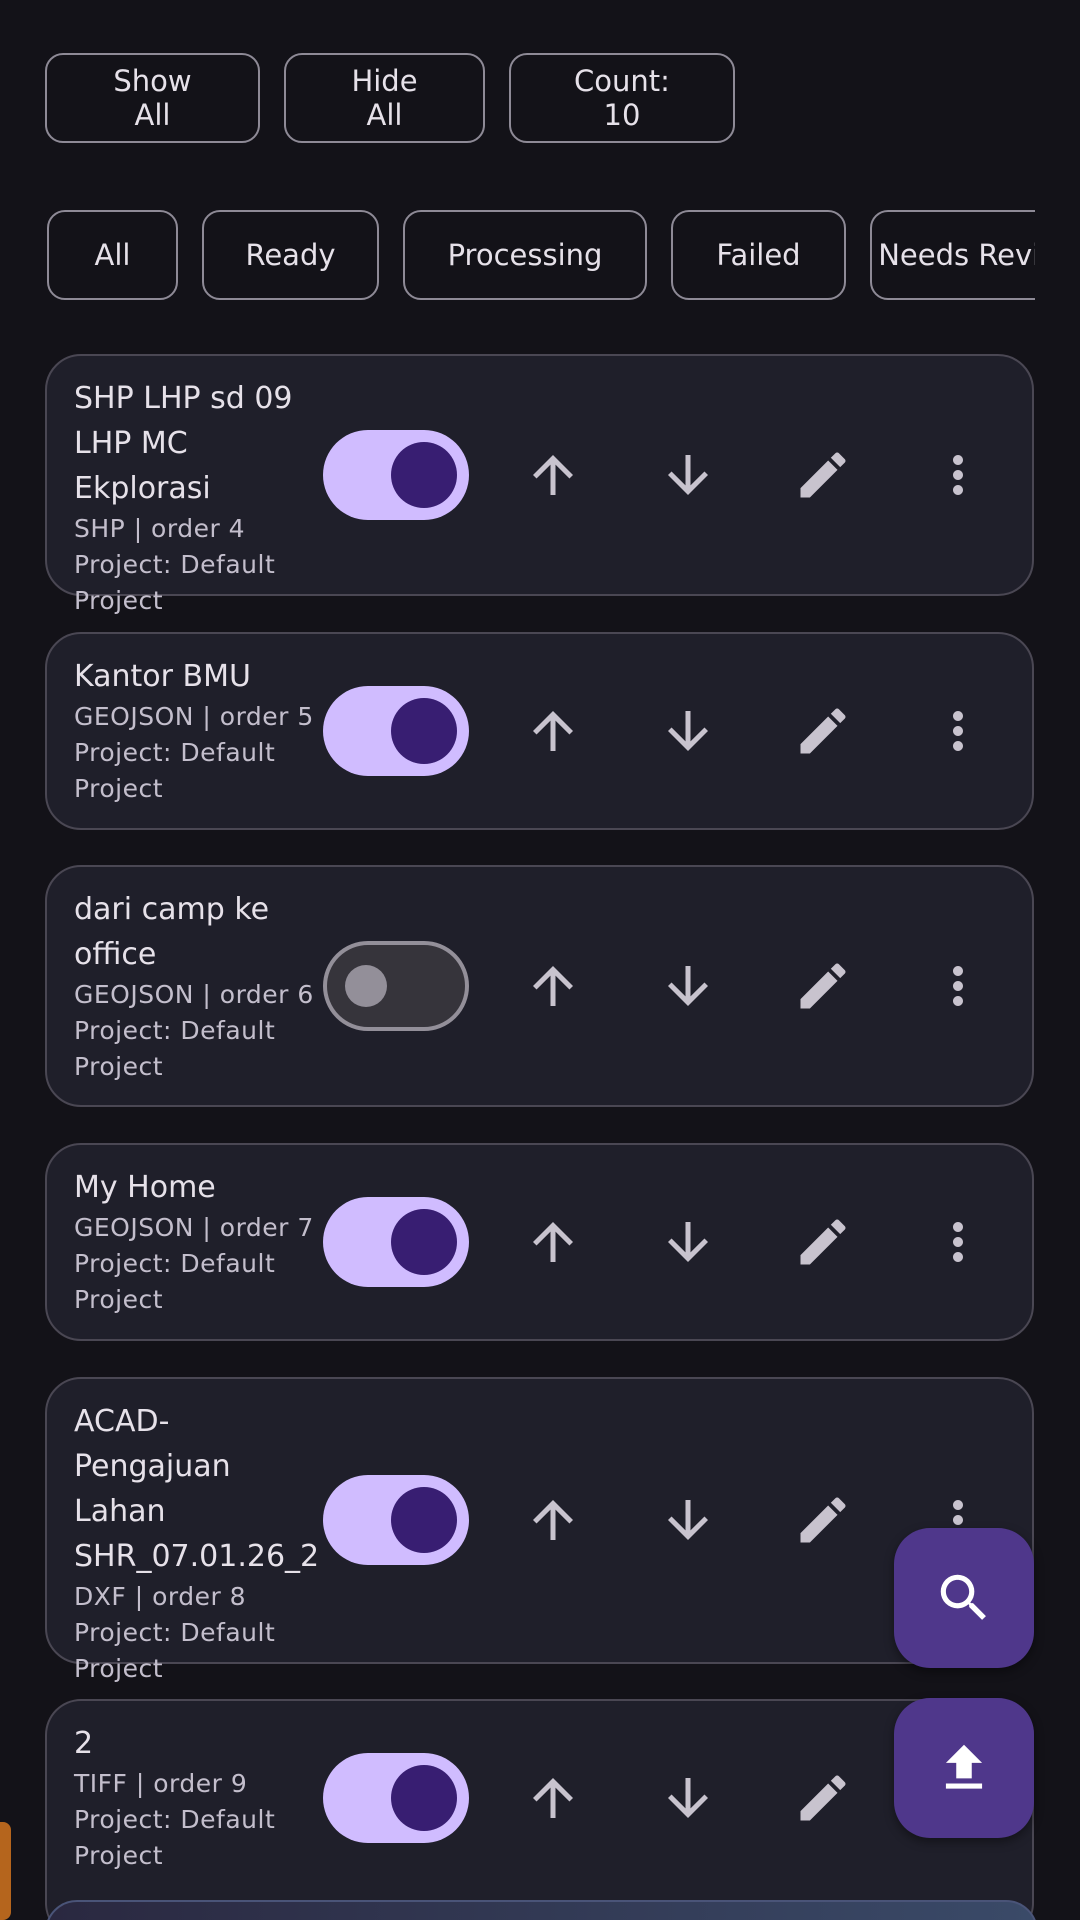  I want to click on side-edge-tab, so click(5, 1871).